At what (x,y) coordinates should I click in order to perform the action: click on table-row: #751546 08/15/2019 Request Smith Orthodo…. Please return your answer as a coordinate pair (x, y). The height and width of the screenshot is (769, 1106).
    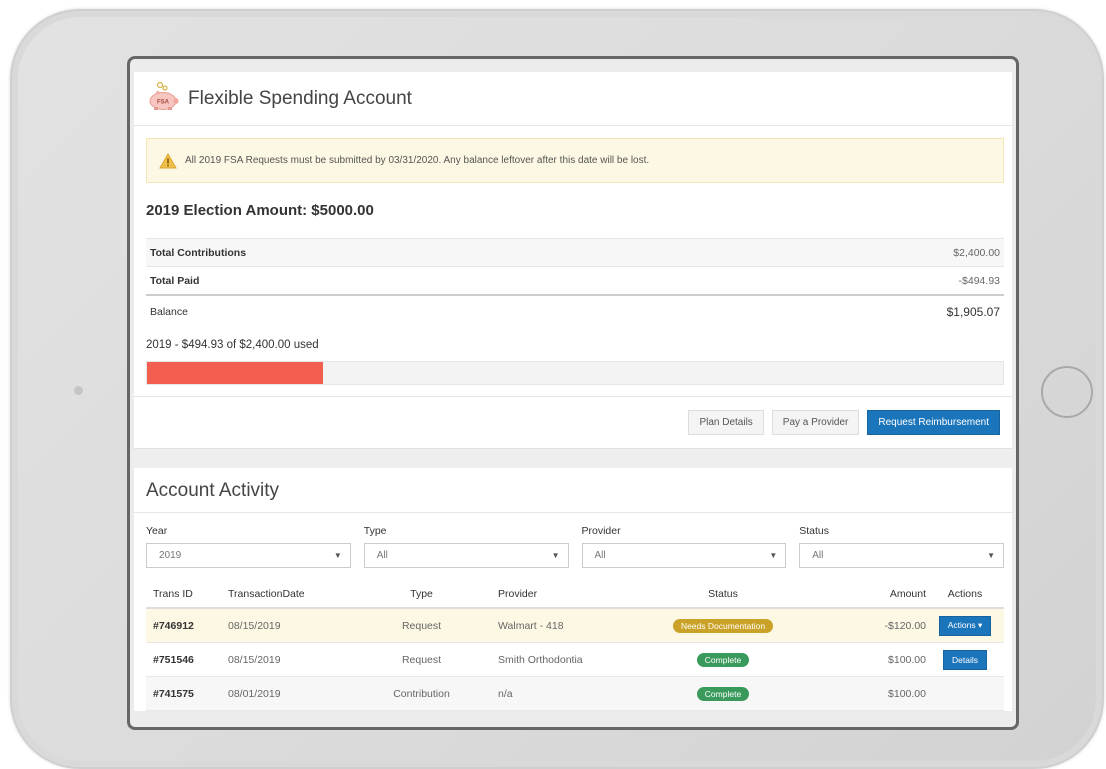
    Looking at the image, I should click on (575, 660).